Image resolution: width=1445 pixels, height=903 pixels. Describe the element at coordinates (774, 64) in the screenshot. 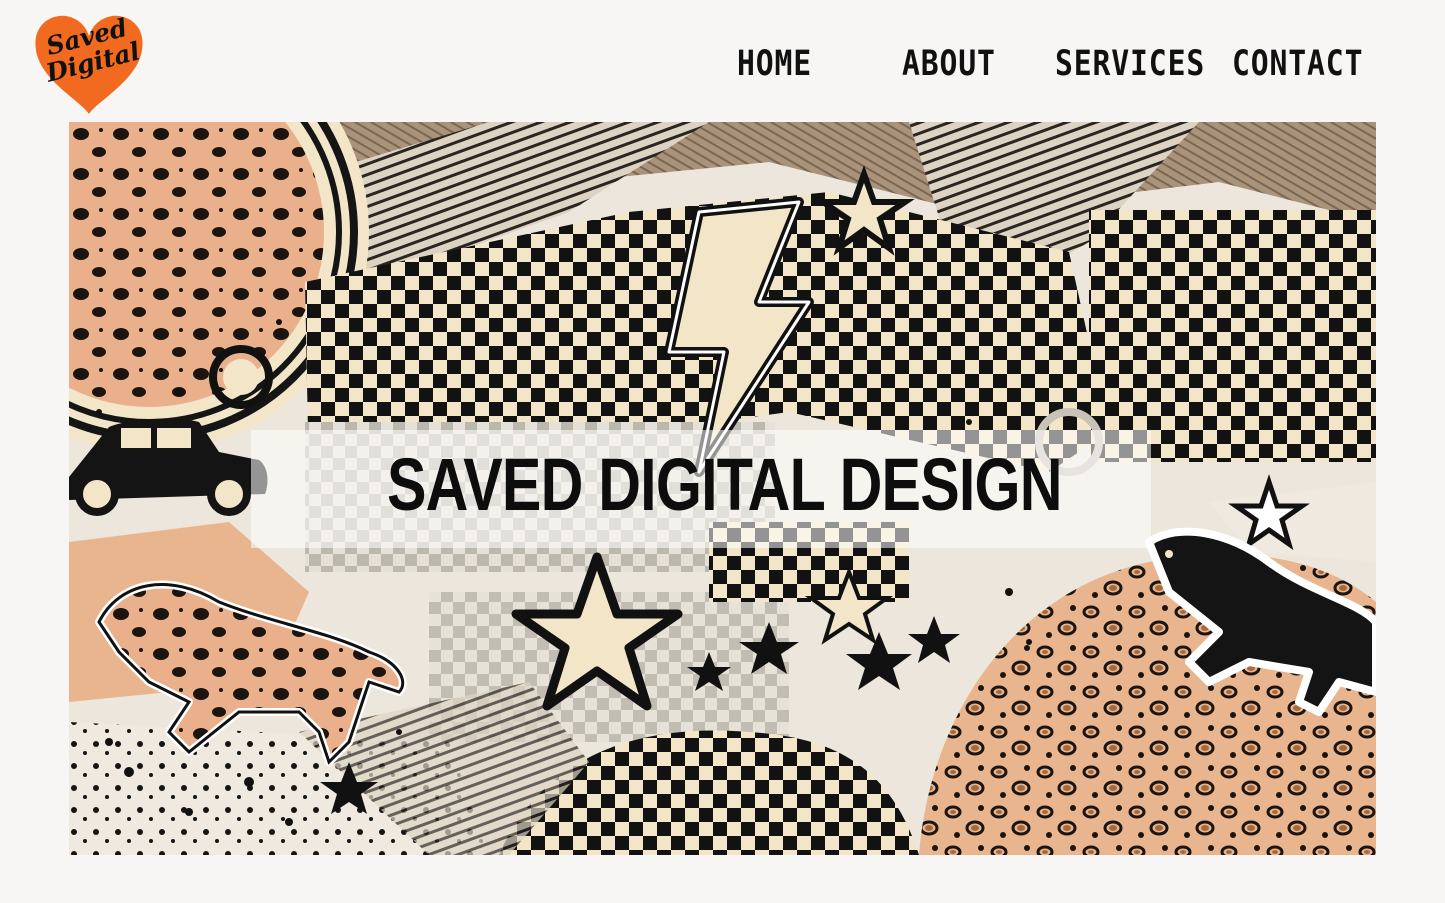

I see `nav-home: HOME` at that location.